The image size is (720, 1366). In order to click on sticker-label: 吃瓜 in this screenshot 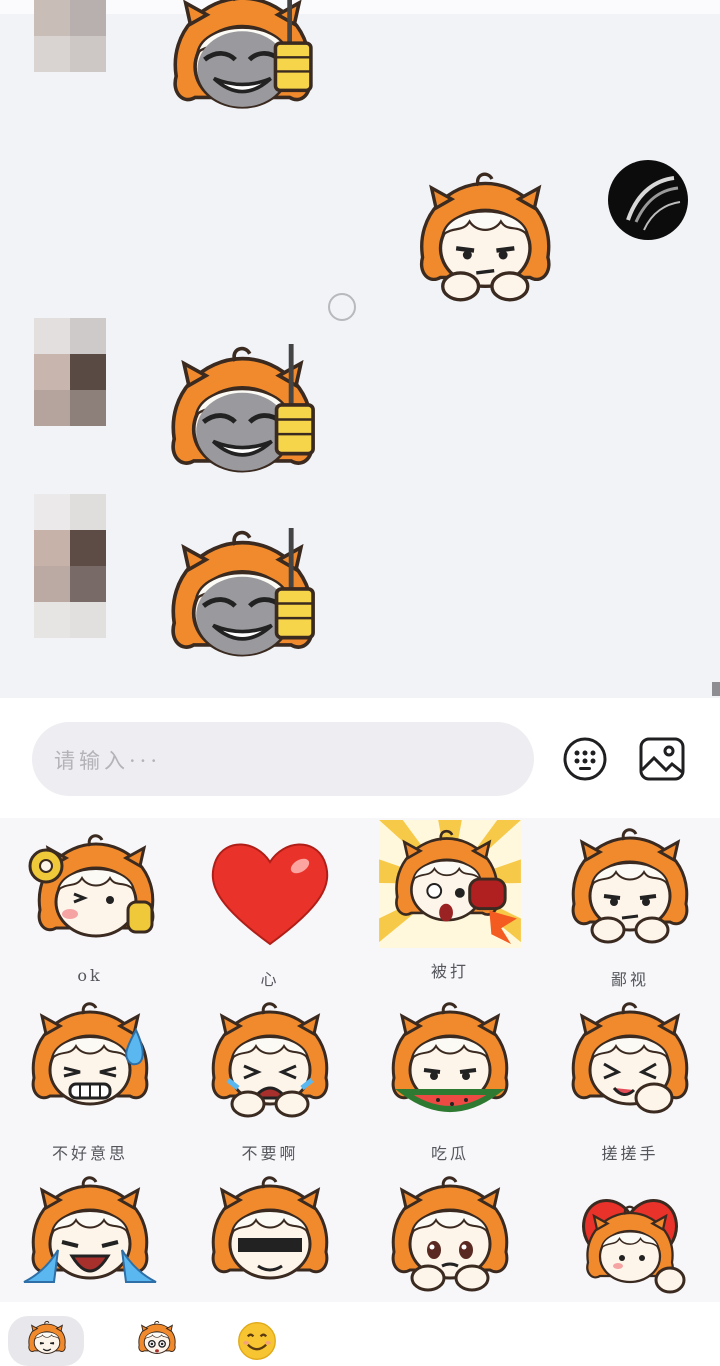, I will do `click(449, 1153)`.